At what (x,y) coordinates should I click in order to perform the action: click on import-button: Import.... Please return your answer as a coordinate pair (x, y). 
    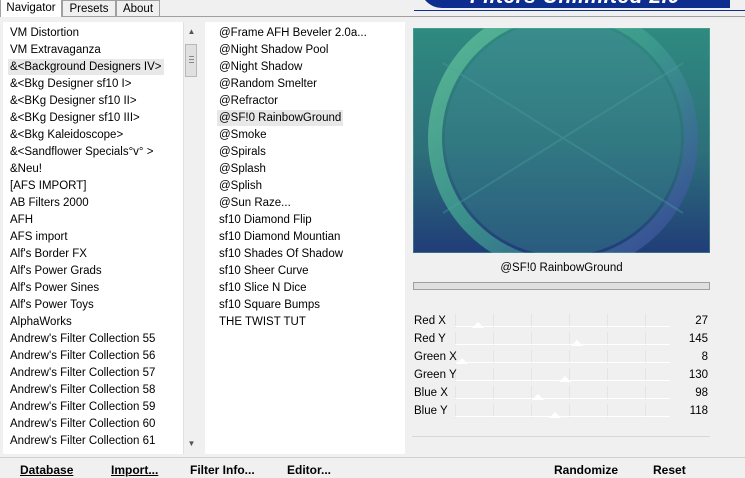
    Looking at the image, I should click on (134, 470).